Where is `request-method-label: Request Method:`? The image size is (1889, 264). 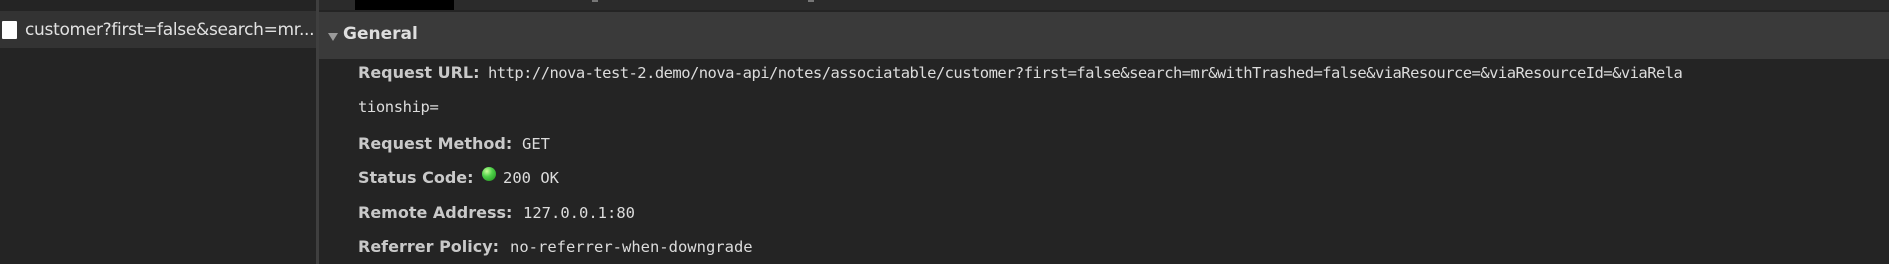 request-method-label: Request Method: is located at coordinates (435, 143).